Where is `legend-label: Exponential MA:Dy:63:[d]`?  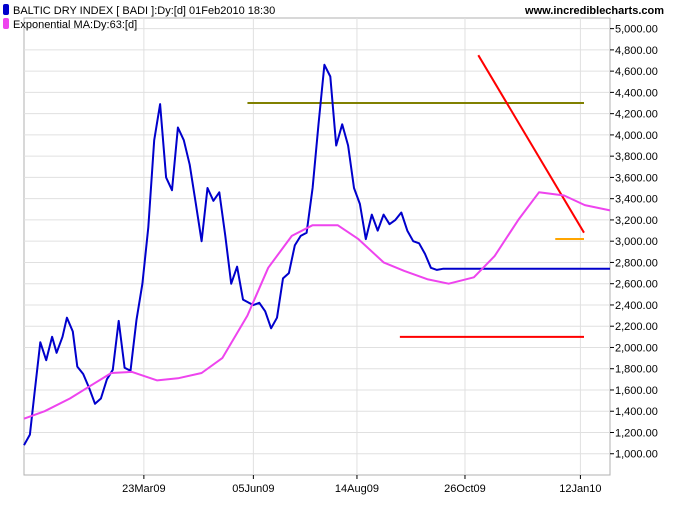 legend-label: Exponential MA:Dy:63:[d] is located at coordinates (75, 25).